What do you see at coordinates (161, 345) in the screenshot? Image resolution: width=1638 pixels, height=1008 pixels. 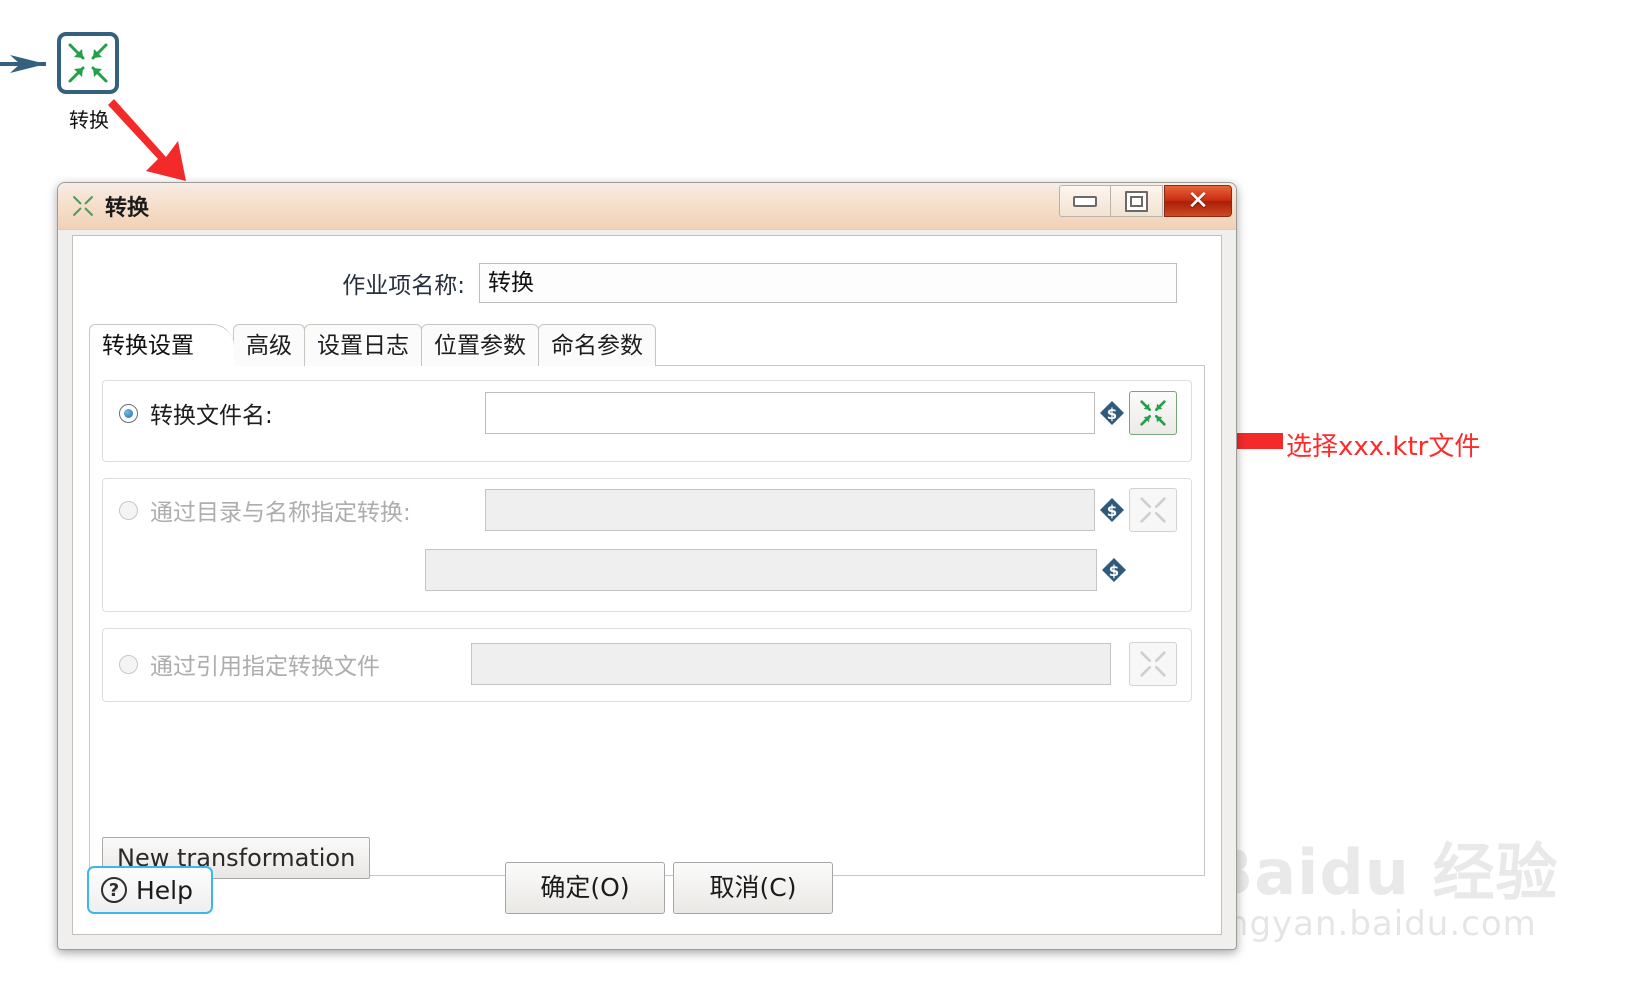 I see `tab-transformation-settings: 转换设置` at bounding box center [161, 345].